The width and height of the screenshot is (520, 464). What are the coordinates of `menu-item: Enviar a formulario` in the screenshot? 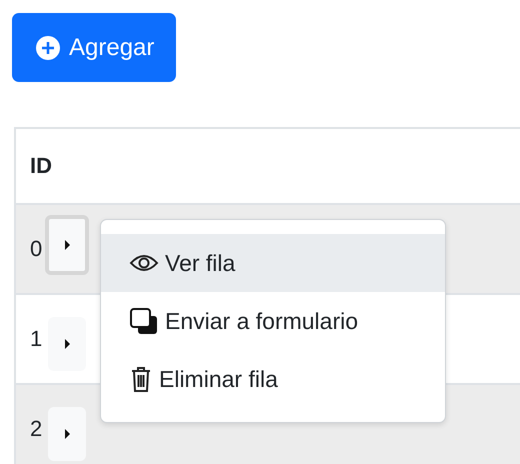 It's located at (273, 321).